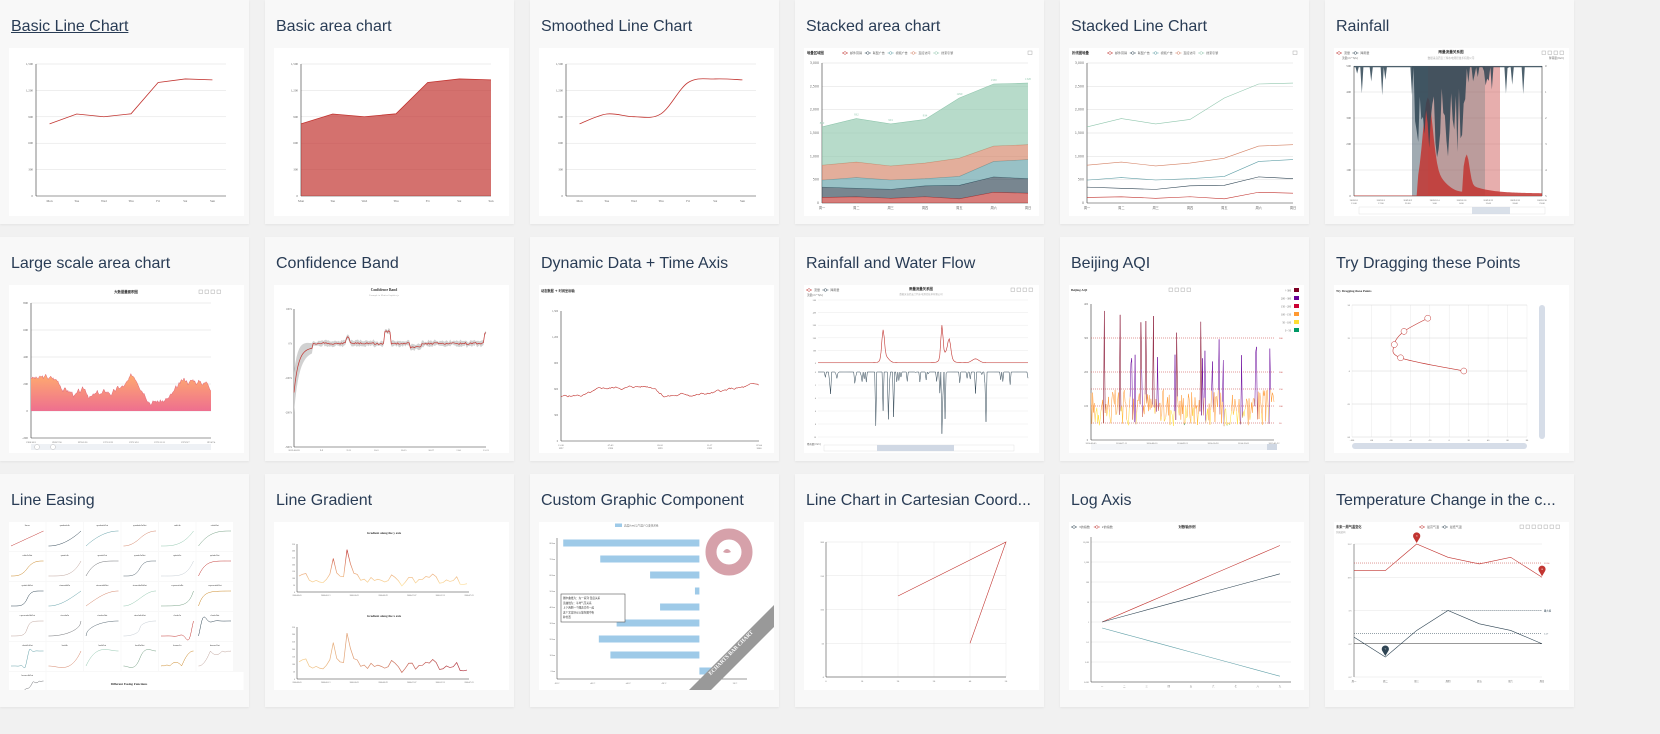 This screenshot has width=1660, height=734. What do you see at coordinates (920, 27) in the screenshot?
I see `example-title-link: Stacked area chart` at bounding box center [920, 27].